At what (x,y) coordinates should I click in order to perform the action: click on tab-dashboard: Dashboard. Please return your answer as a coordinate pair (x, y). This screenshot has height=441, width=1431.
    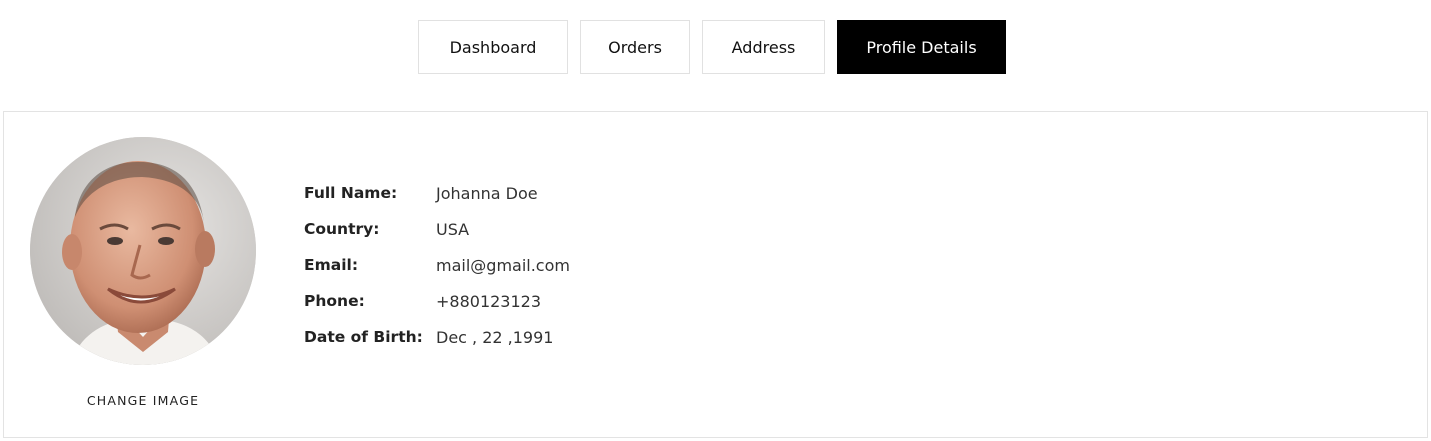
    Looking at the image, I should click on (493, 47).